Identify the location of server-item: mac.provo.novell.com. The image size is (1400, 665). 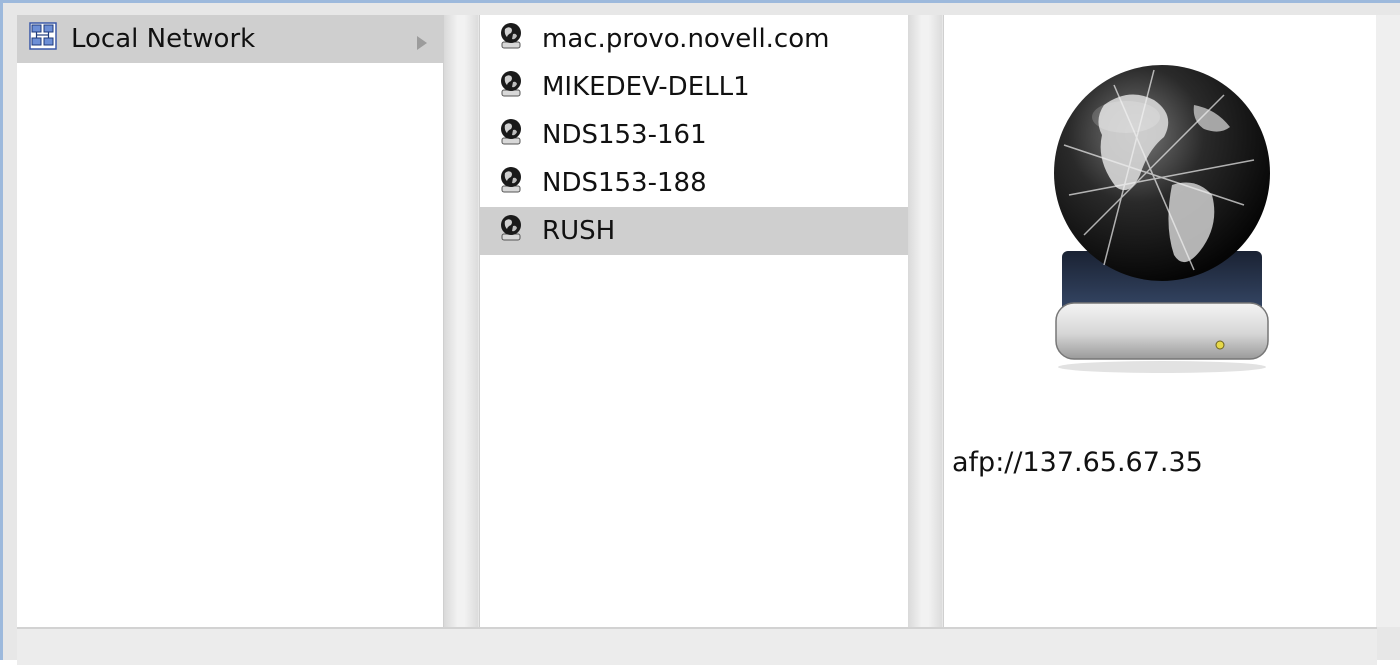
(694, 39).